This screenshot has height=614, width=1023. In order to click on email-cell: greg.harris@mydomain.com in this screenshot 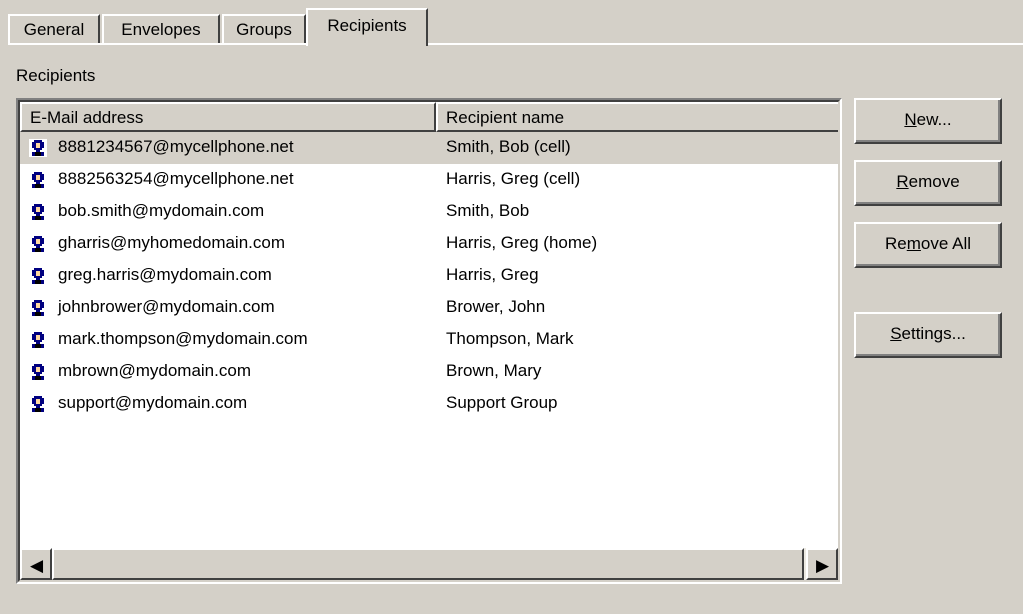, I will do `click(165, 274)`.